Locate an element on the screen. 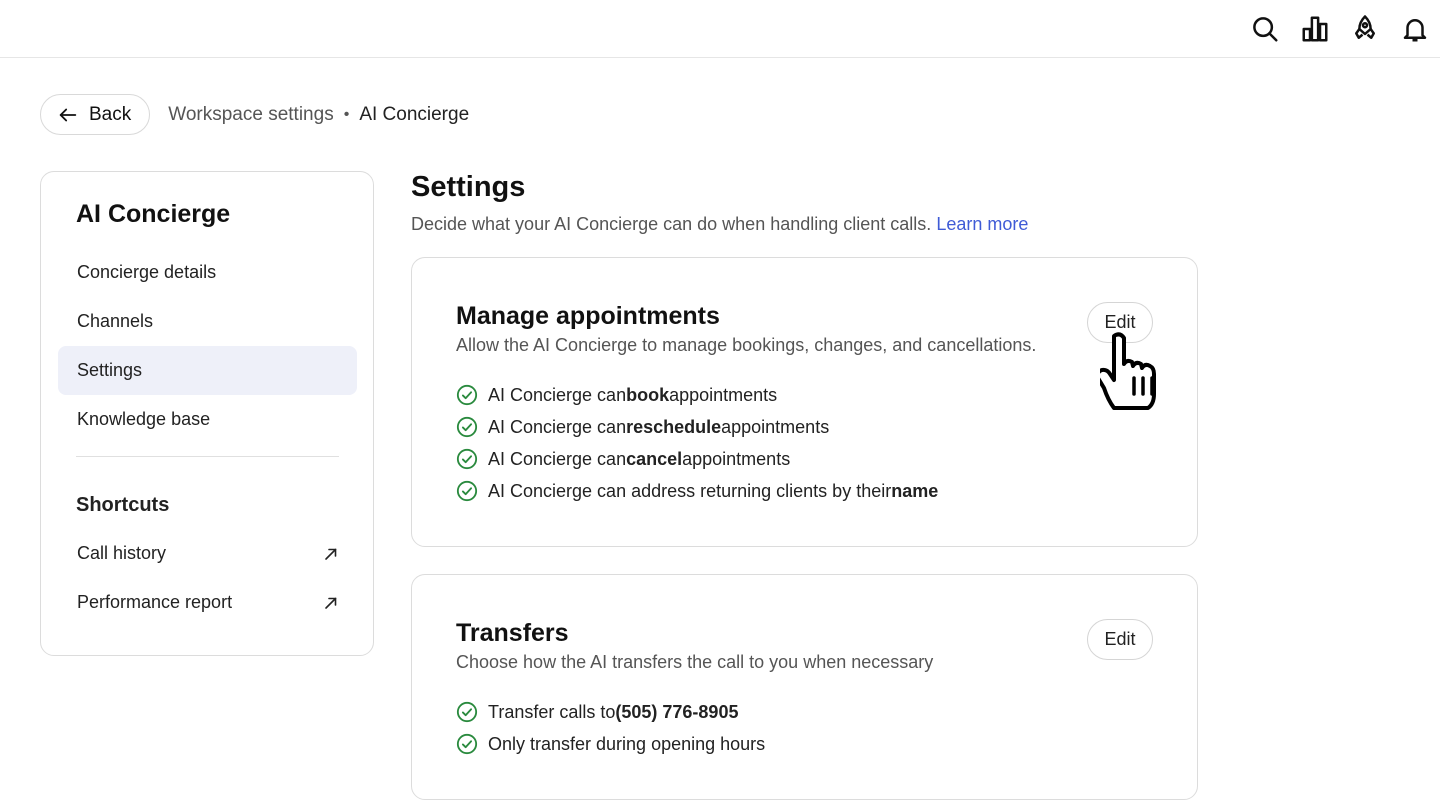 Image resolution: width=1440 pixels, height=800 pixels. sidebar-item-label: Concierge details is located at coordinates (147, 272).